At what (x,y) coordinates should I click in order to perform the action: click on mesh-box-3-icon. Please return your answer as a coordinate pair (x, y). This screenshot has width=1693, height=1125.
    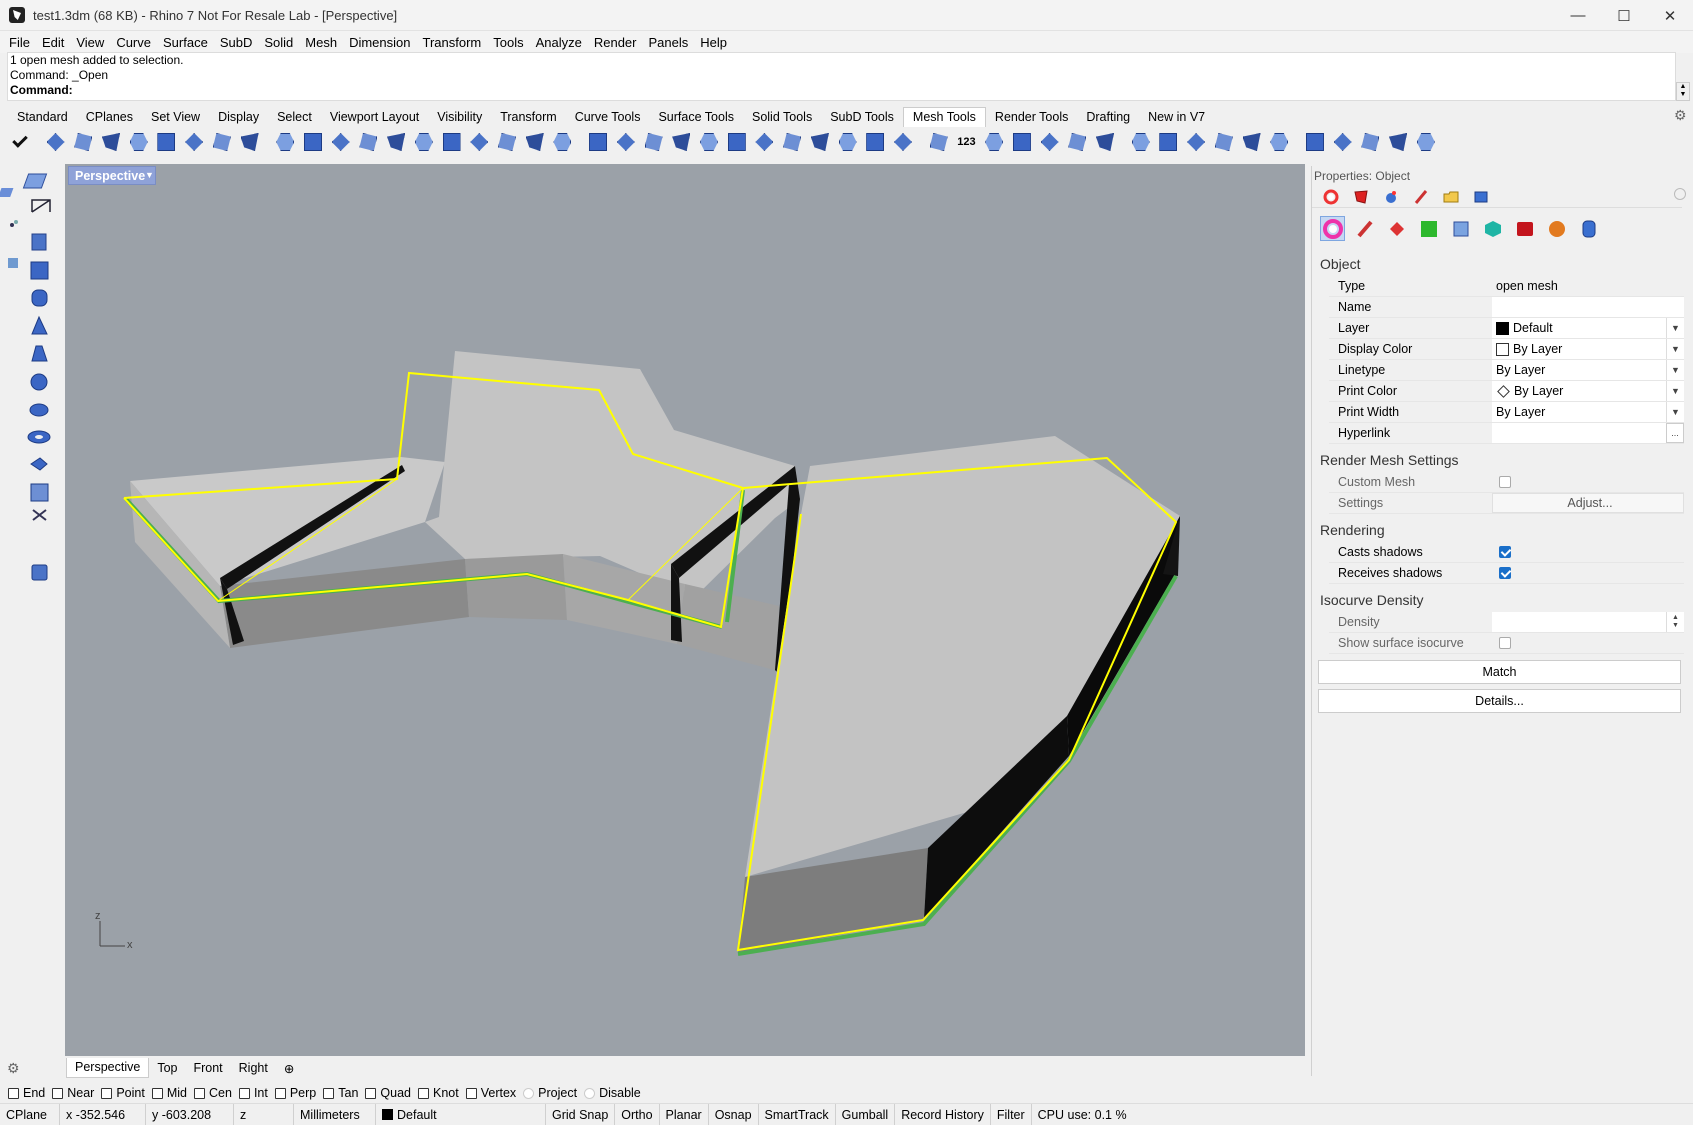
    Looking at the image, I should click on (1343, 142).